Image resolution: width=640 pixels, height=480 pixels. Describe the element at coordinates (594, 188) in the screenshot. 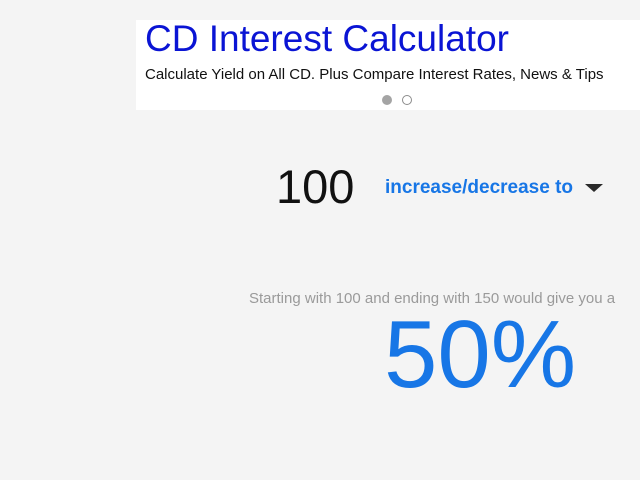

I see `chevron-down-icon` at that location.